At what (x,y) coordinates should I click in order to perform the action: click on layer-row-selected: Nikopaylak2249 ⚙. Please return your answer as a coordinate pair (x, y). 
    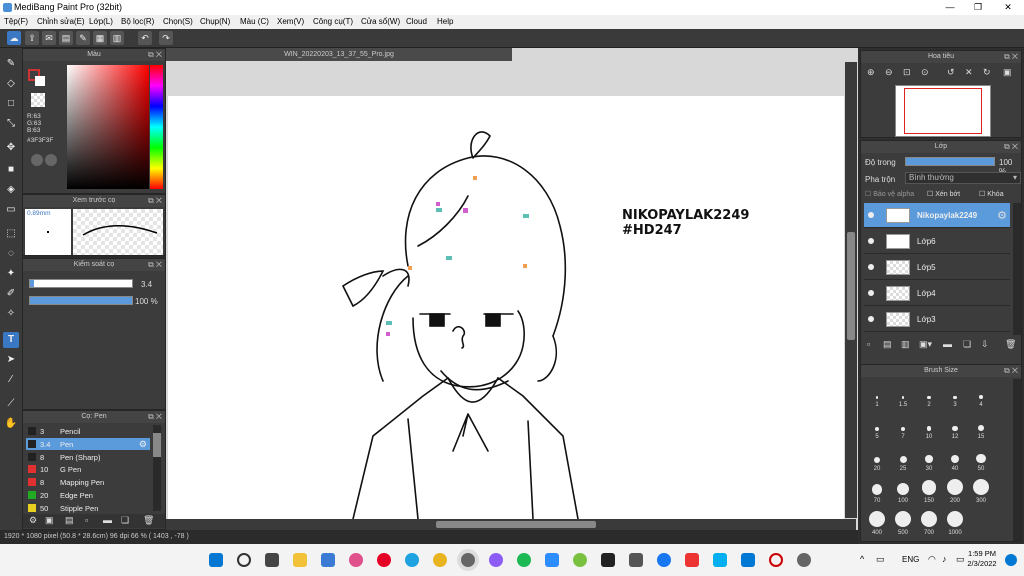
    Looking at the image, I should click on (937, 215).